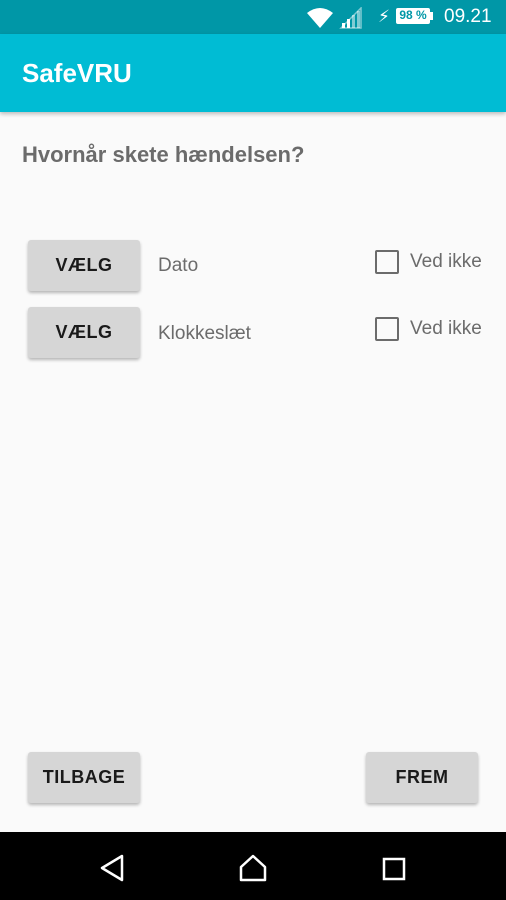 Image resolution: width=506 pixels, height=900 pixels. What do you see at coordinates (253, 73) in the screenshot?
I see `app-bar: SafeVRU` at bounding box center [253, 73].